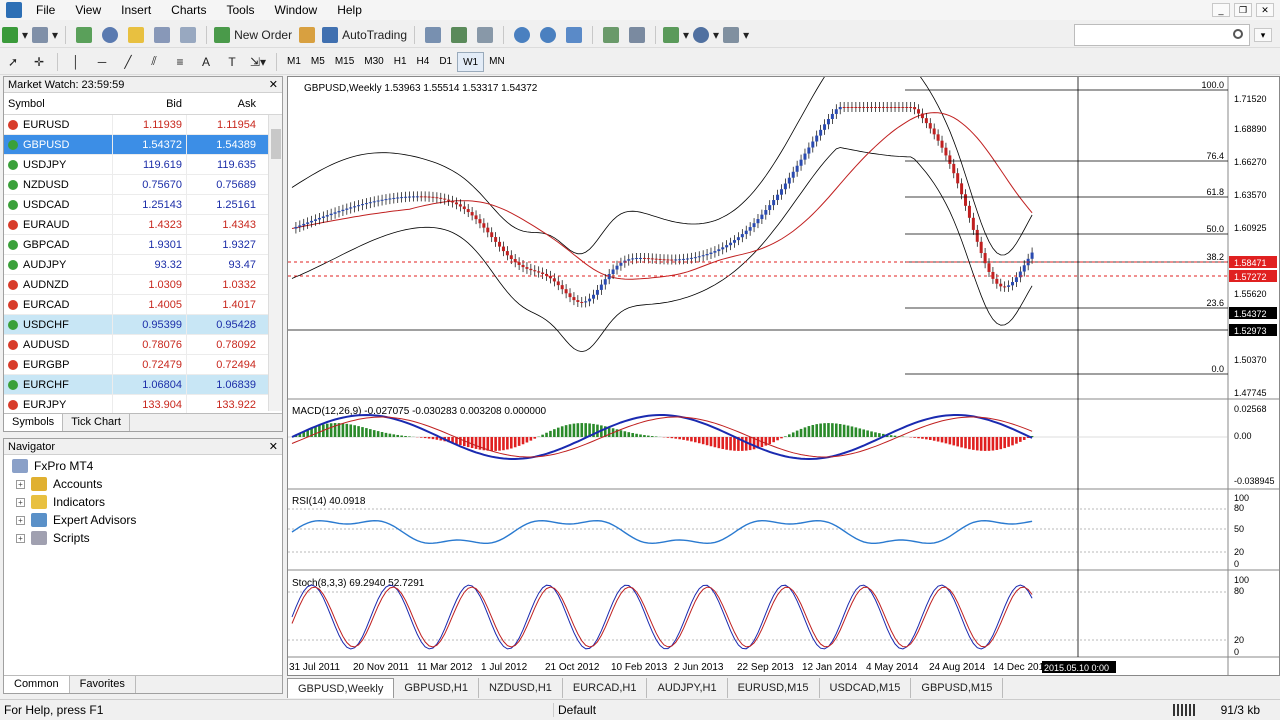 The image size is (1280, 720). What do you see at coordinates (128, 62) in the screenshot?
I see `trendline-button: ╱` at bounding box center [128, 62].